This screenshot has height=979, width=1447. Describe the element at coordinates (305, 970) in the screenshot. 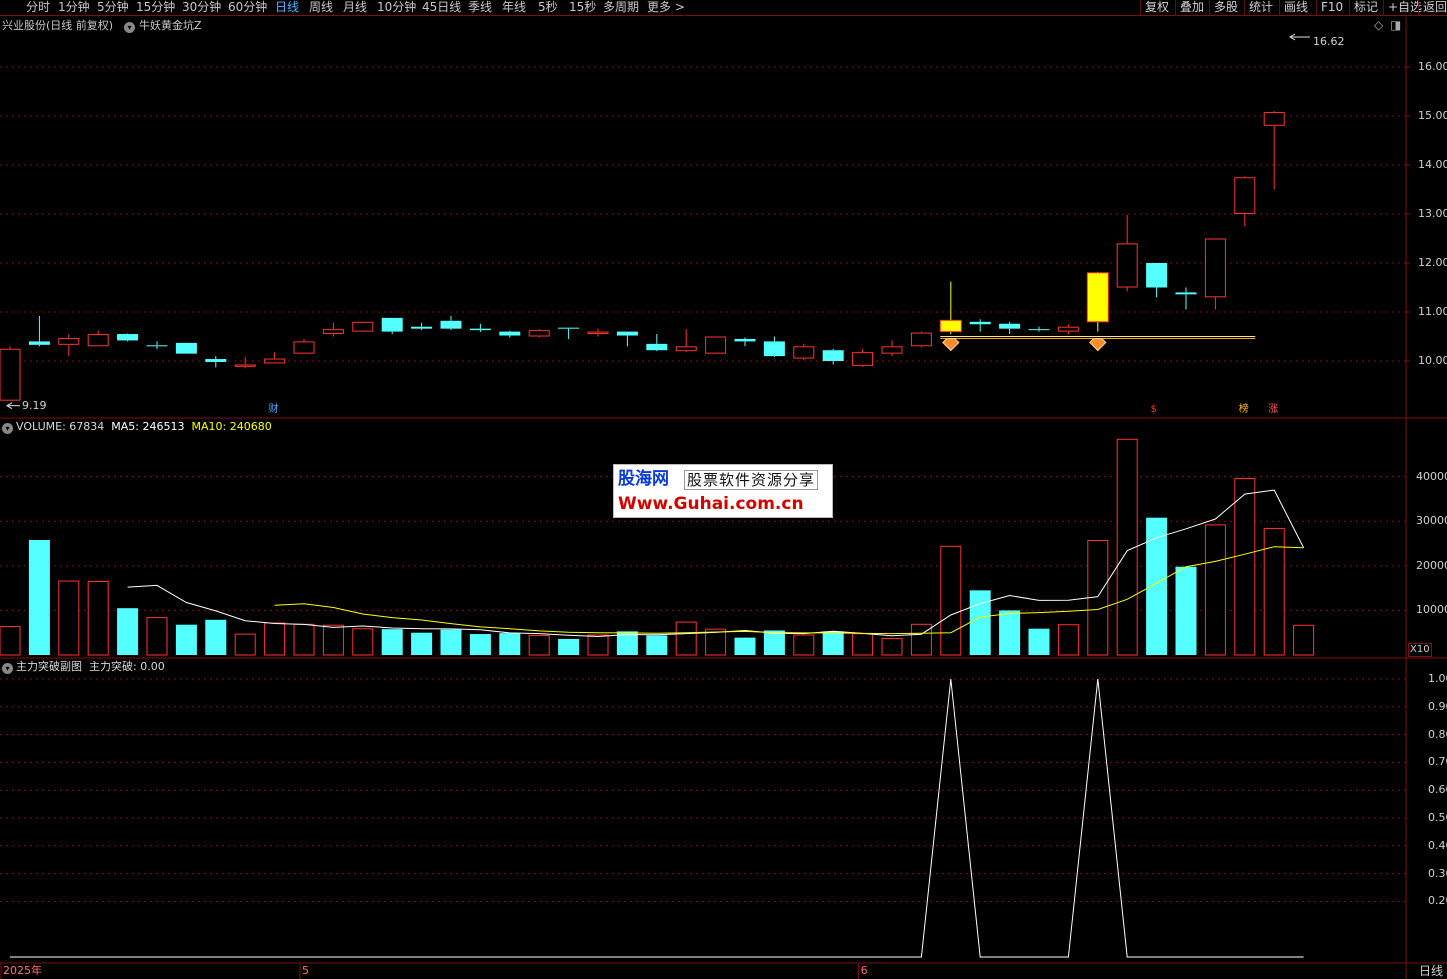

I see `time-axis-label: 5` at that location.